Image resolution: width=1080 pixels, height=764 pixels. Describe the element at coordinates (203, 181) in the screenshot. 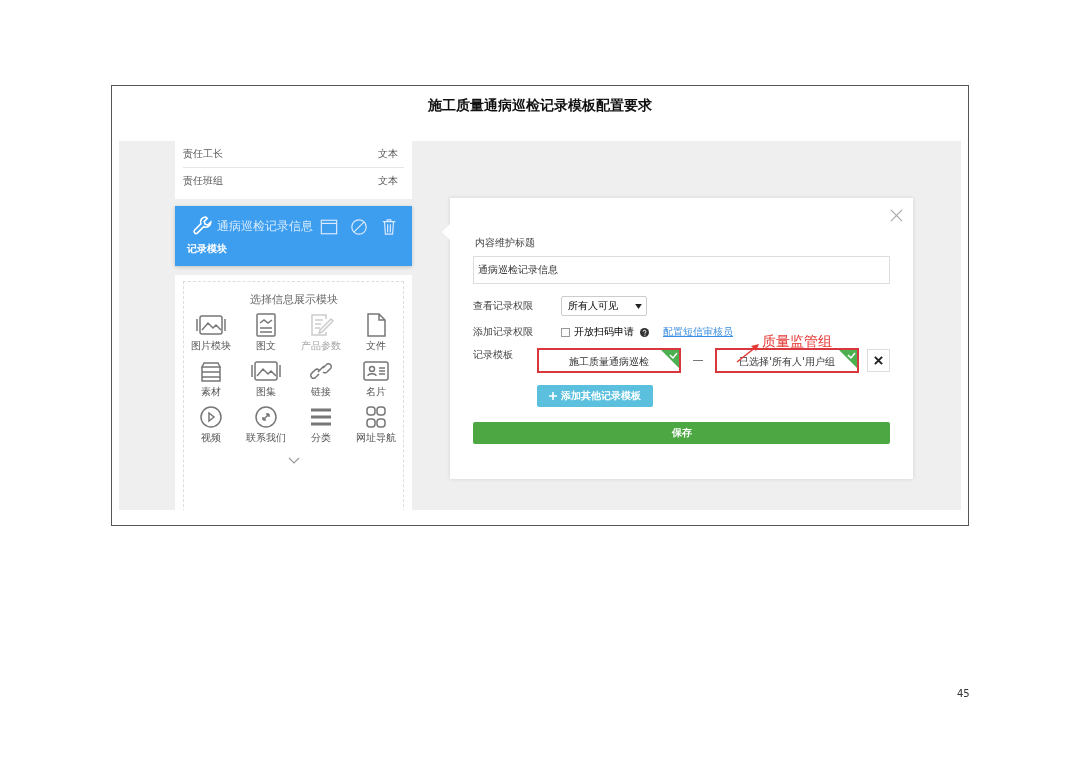

I see `field-name: 责任班组` at that location.